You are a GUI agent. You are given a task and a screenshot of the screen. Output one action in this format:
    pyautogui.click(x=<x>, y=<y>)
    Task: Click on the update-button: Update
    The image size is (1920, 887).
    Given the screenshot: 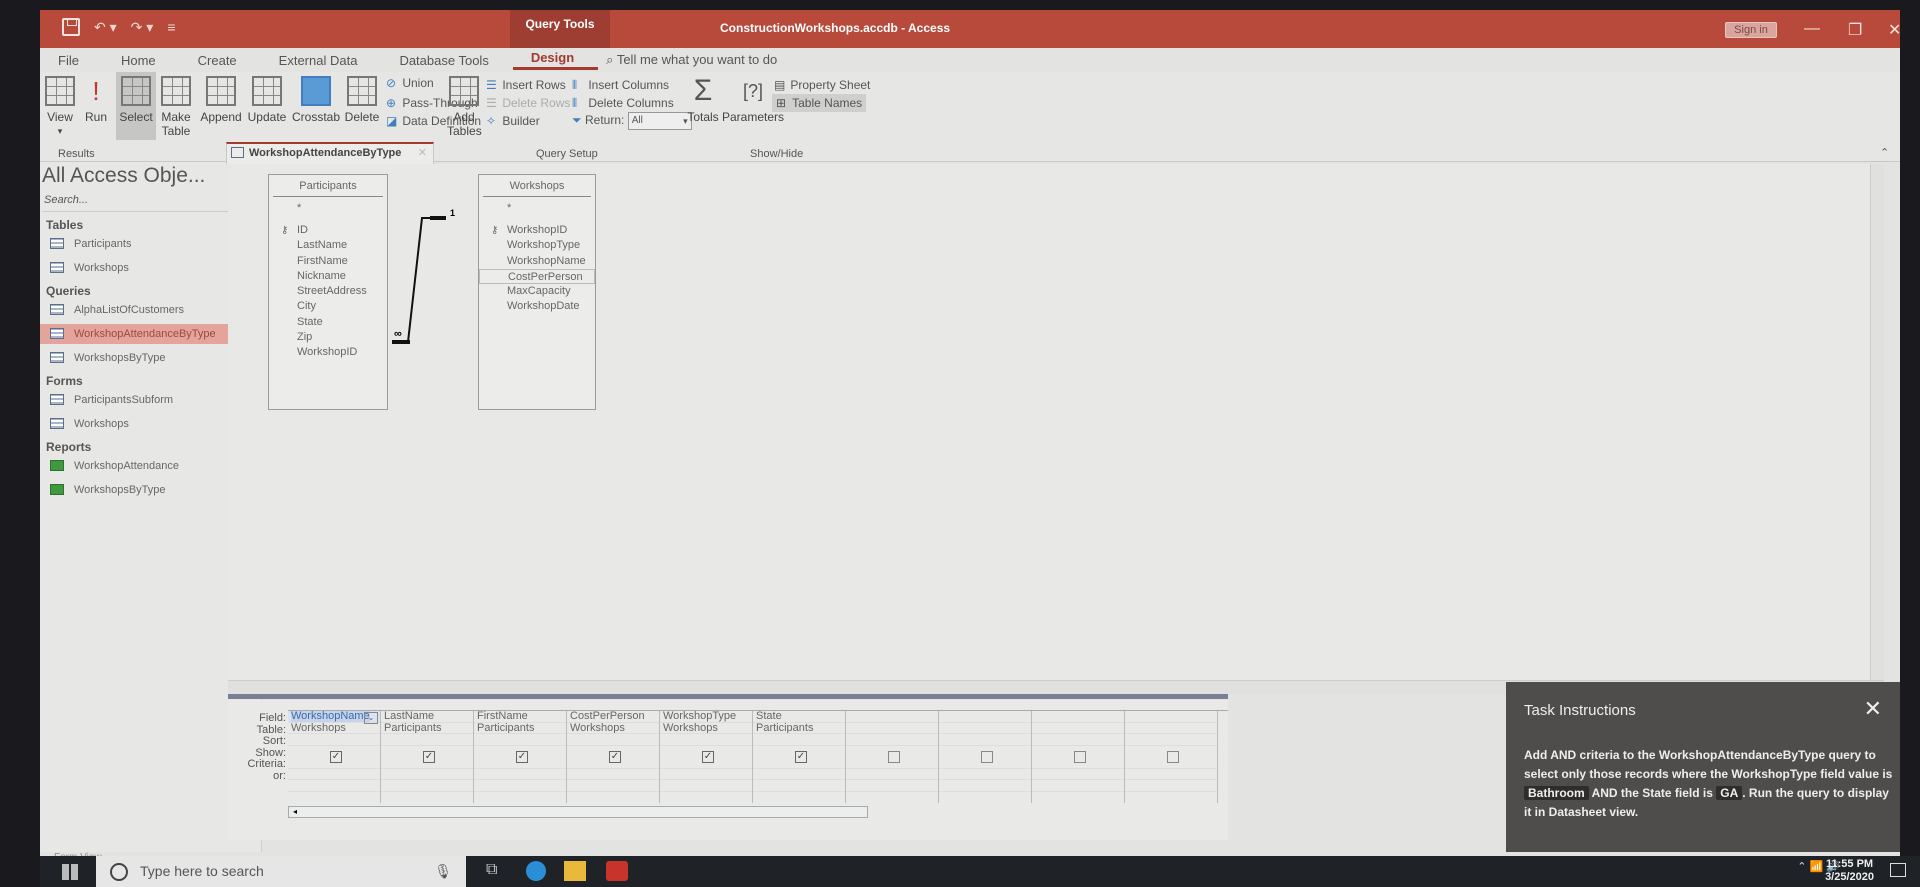 What is the action you would take?
    pyautogui.click(x=267, y=100)
    